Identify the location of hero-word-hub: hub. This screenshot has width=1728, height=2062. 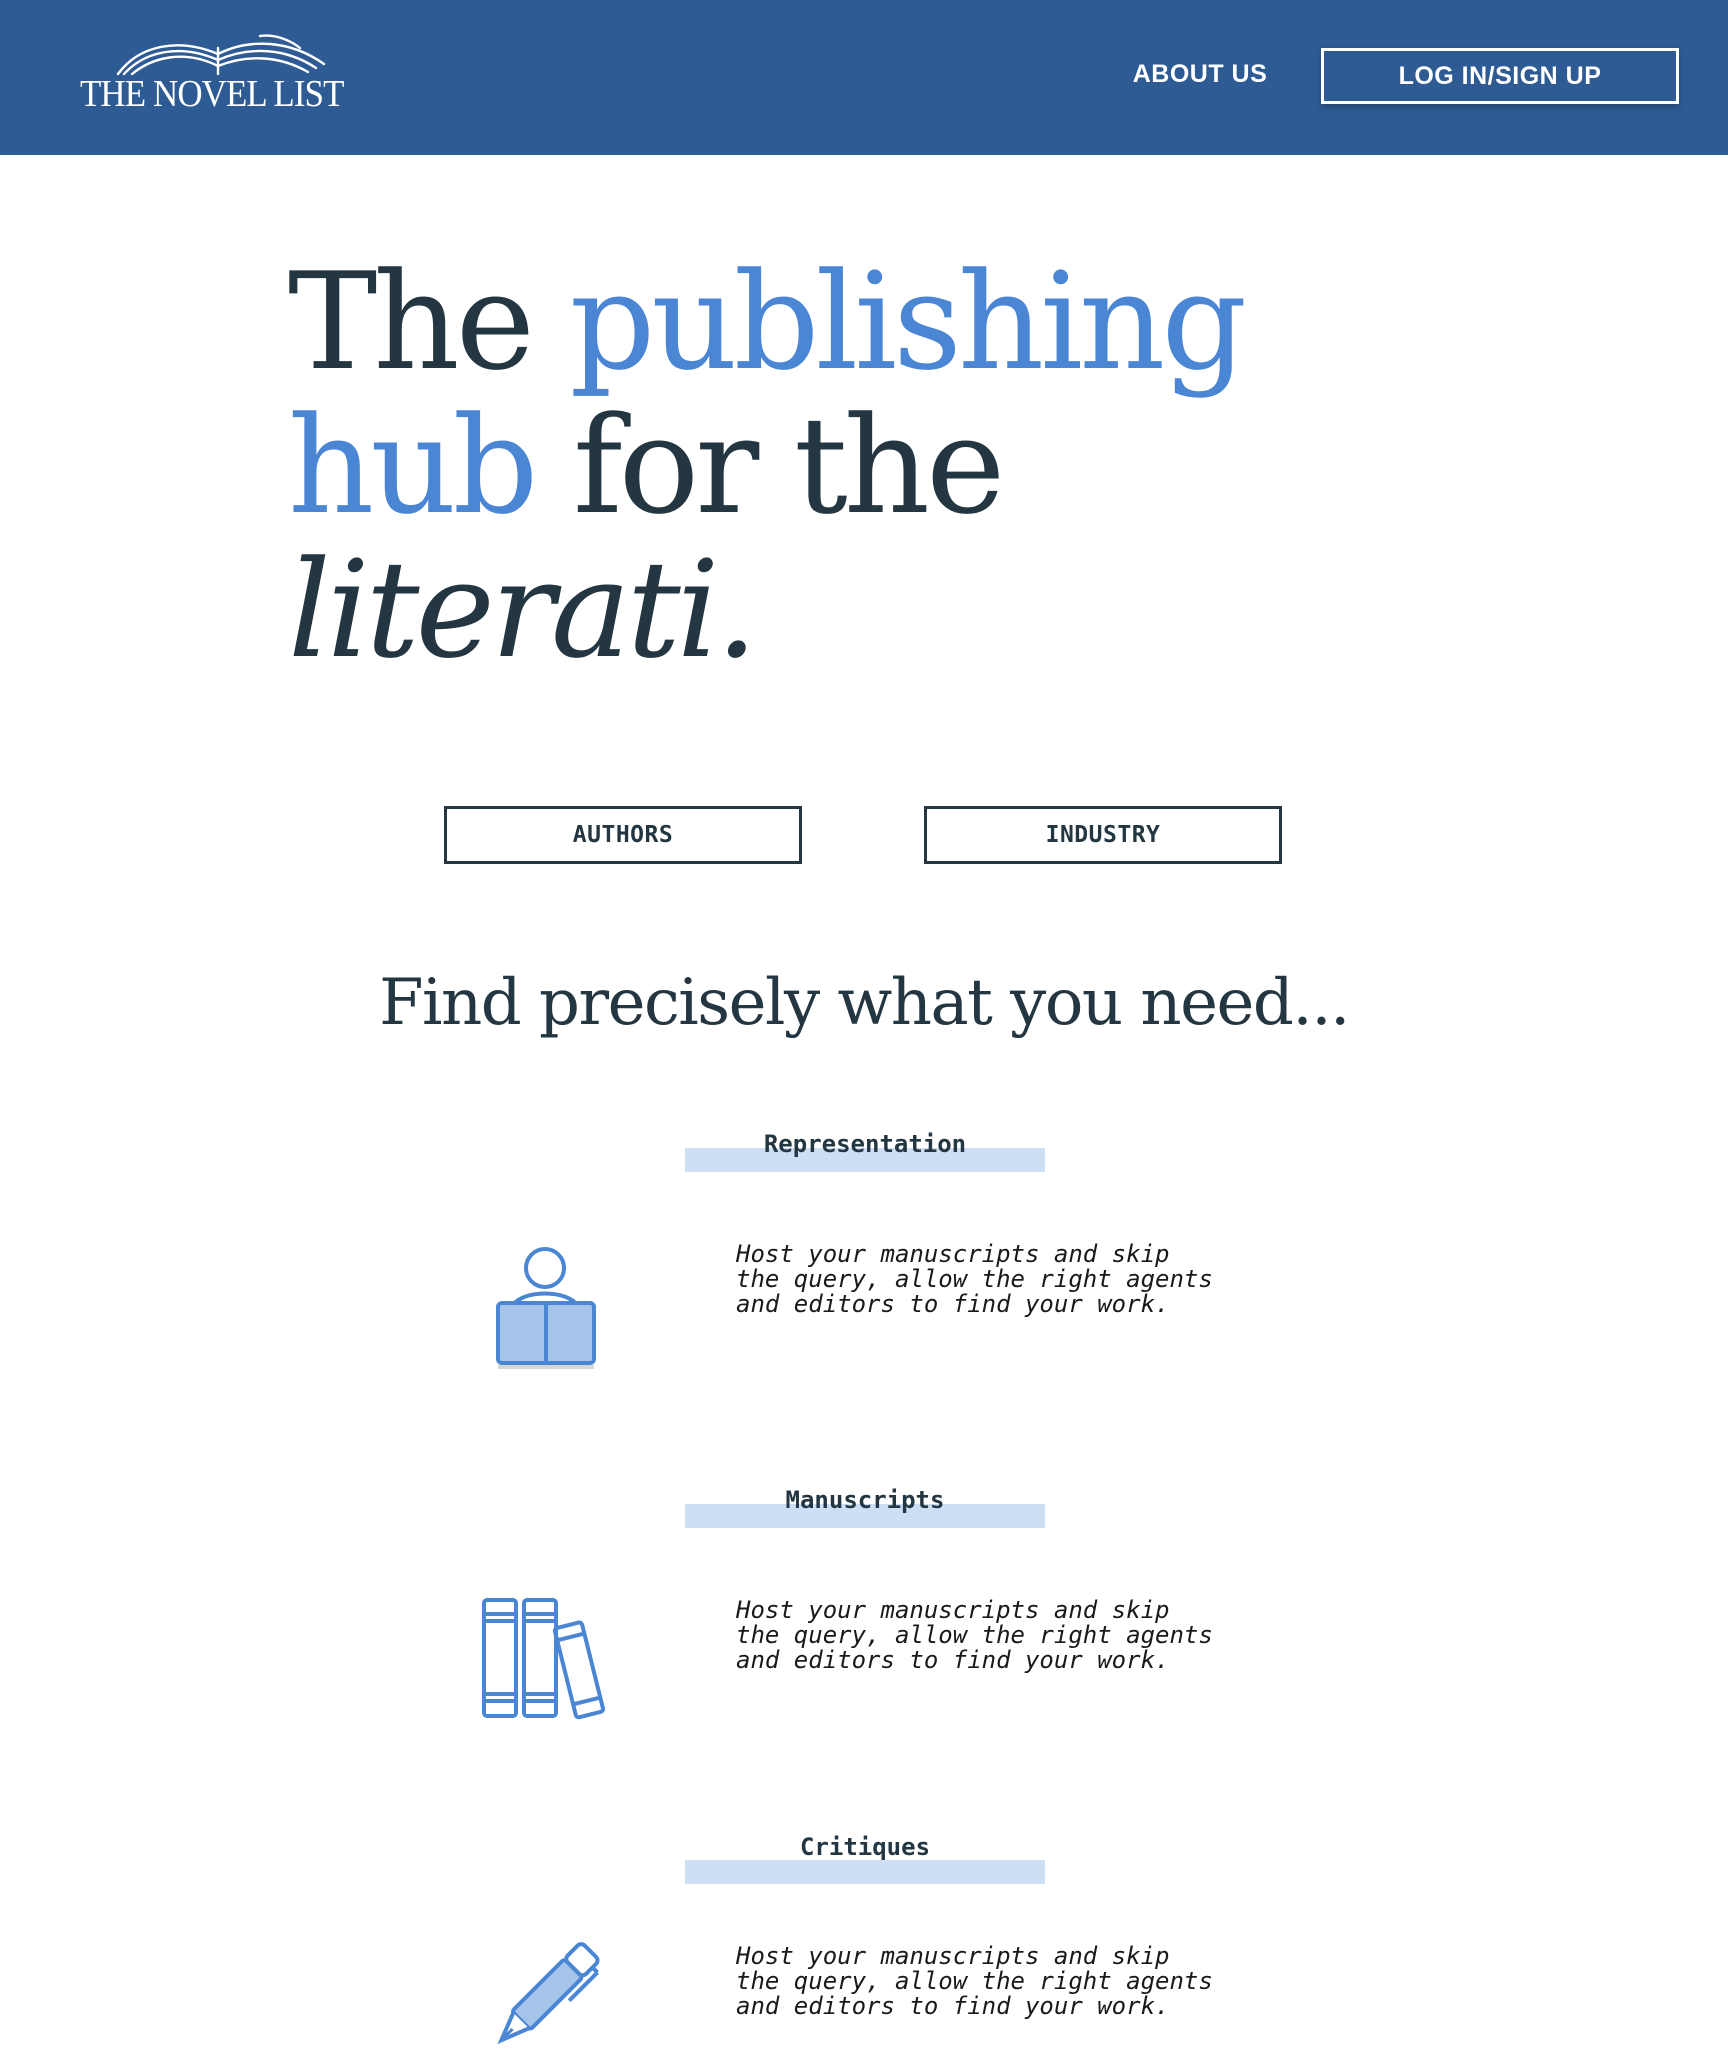
(413, 466).